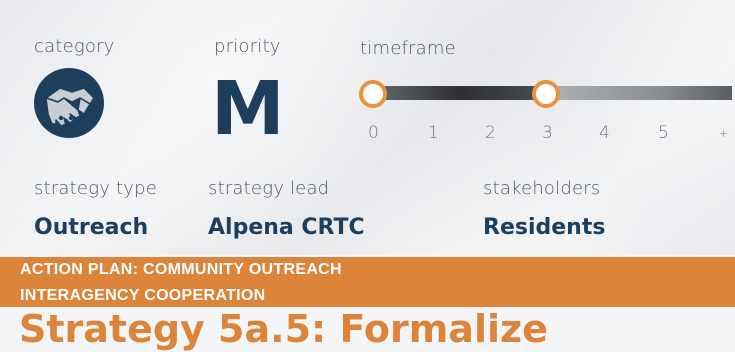  What do you see at coordinates (91, 227) in the screenshot?
I see `strategy-type-value: Outreach` at bounding box center [91, 227].